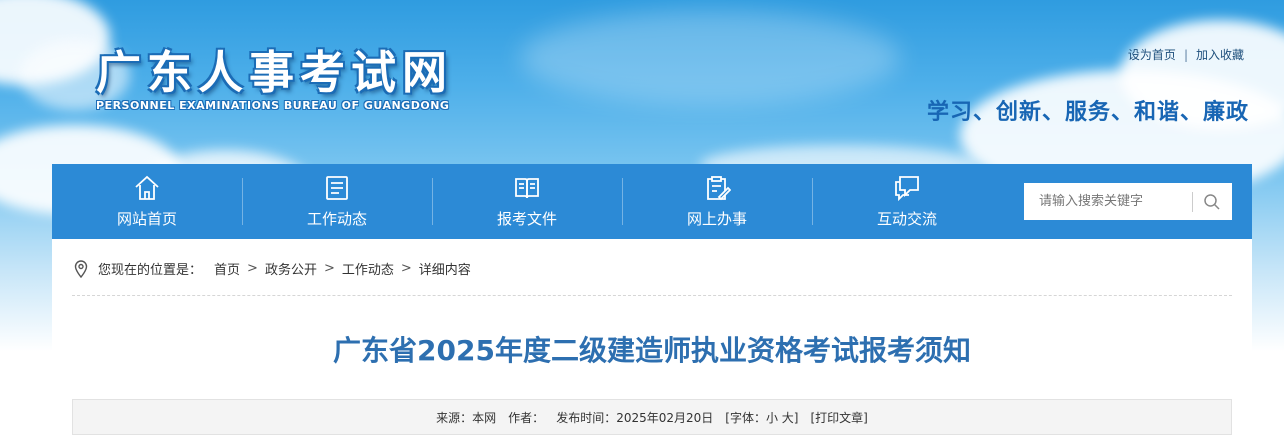 The height and width of the screenshot is (439, 1284). What do you see at coordinates (368, 268) in the screenshot?
I see `breadcrumb-work-news: 工作动态` at bounding box center [368, 268].